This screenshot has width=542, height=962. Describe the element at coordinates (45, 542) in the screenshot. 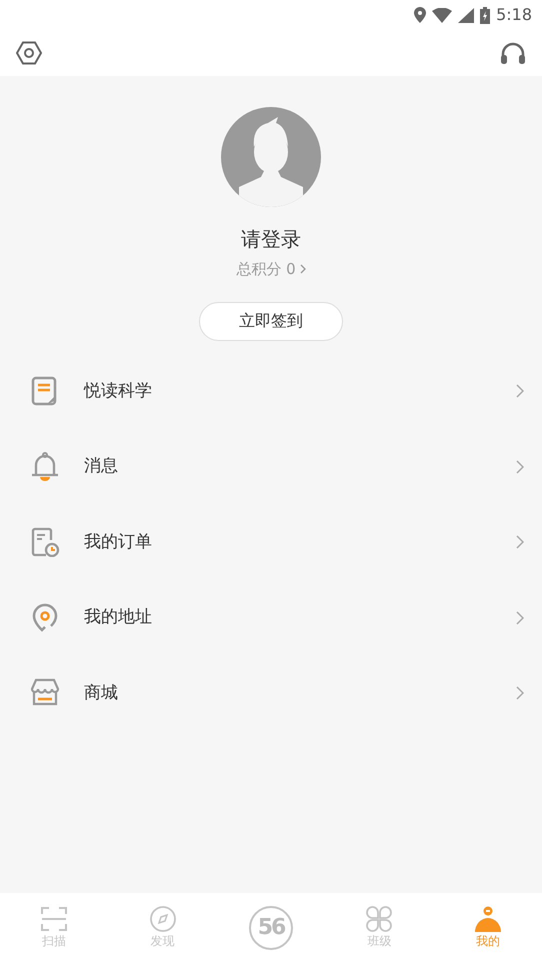

I see `order-icon` at that location.